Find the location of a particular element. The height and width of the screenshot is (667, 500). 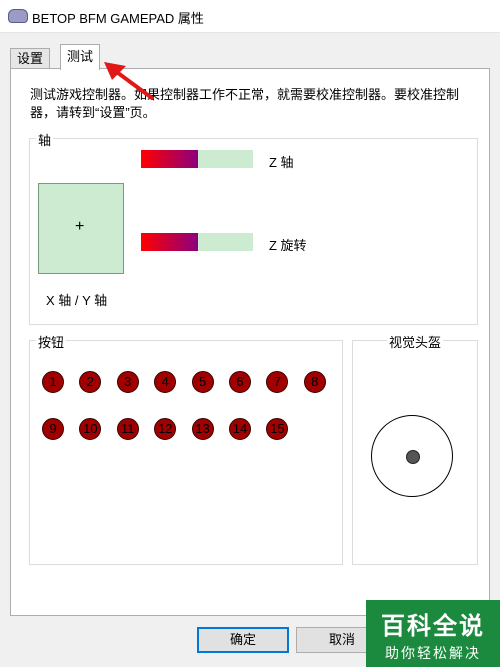

gamepad-button-9: 9 is located at coordinates (53, 429).